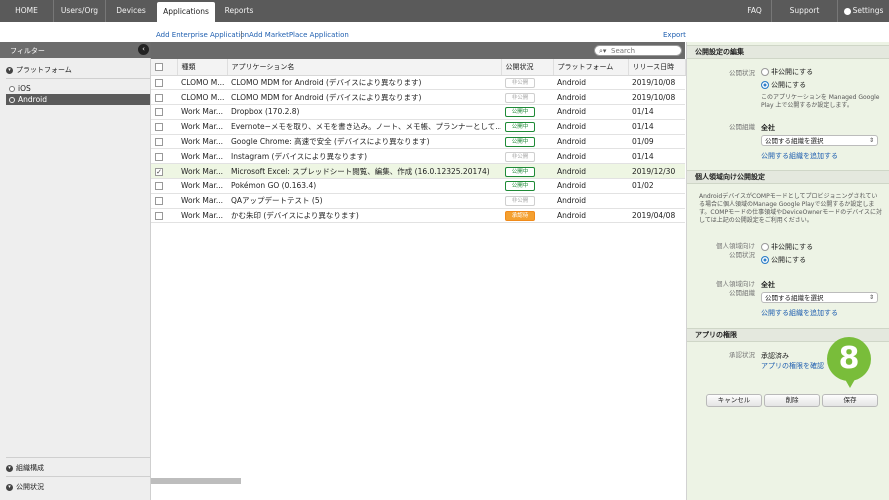  Describe the element at coordinates (299, 35) in the screenshot. I see `add-marketplace-application-link: Add MarketPlace Application` at that location.